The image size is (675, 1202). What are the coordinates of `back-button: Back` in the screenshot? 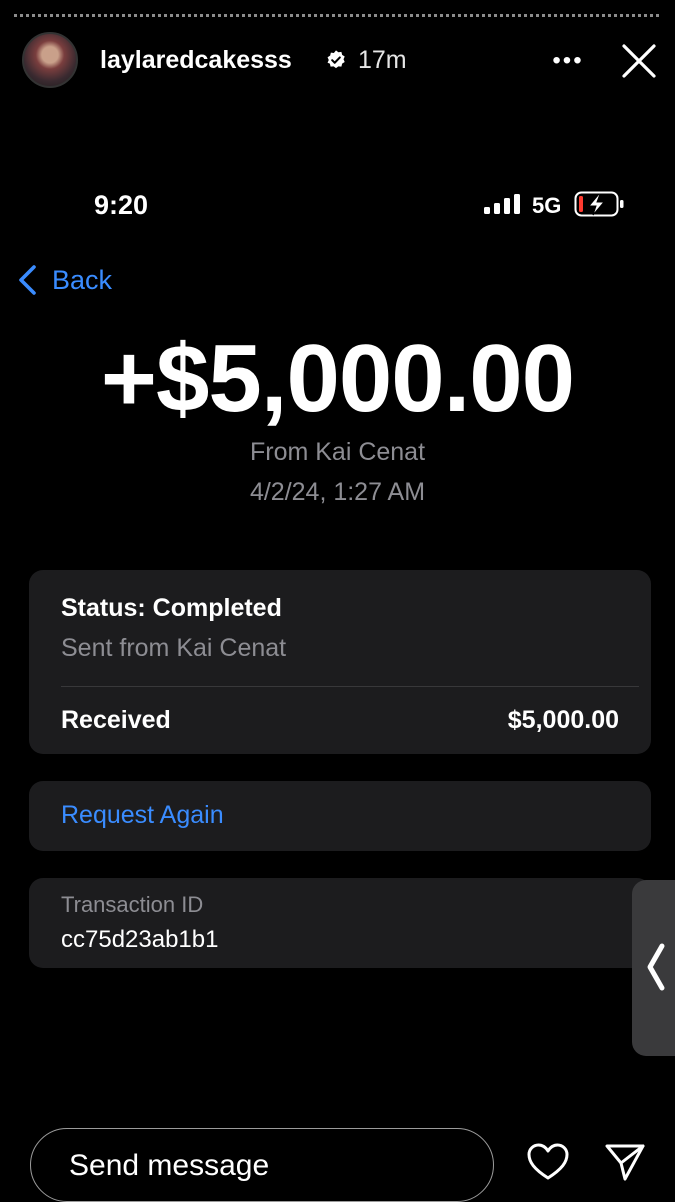 It's located at (64, 280).